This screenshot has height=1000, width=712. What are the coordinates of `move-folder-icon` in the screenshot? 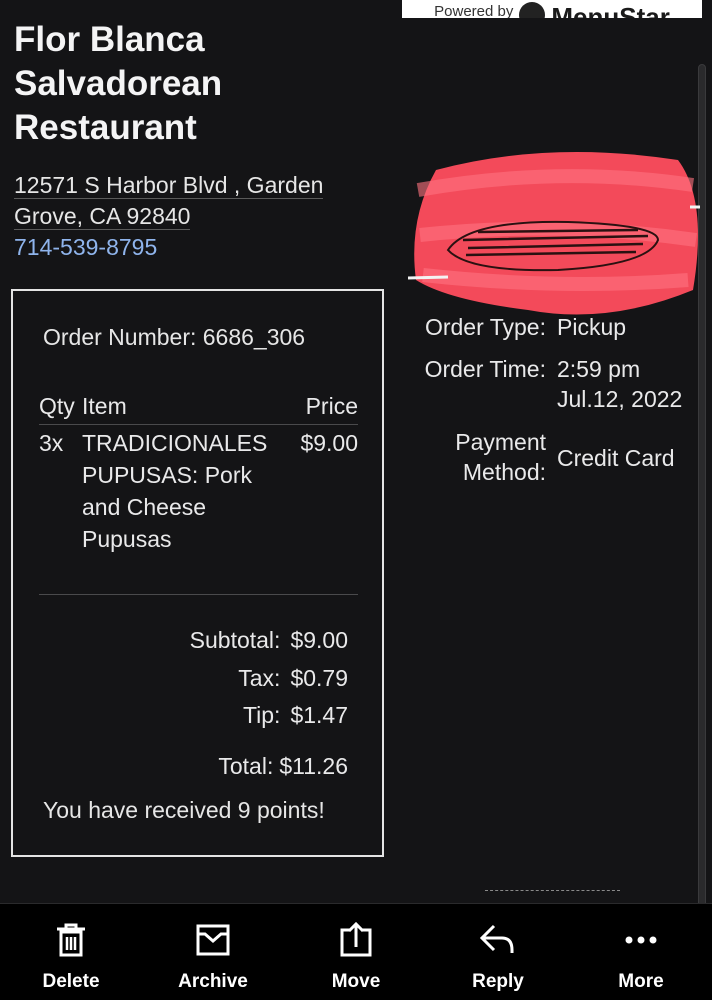 It's located at (356, 939).